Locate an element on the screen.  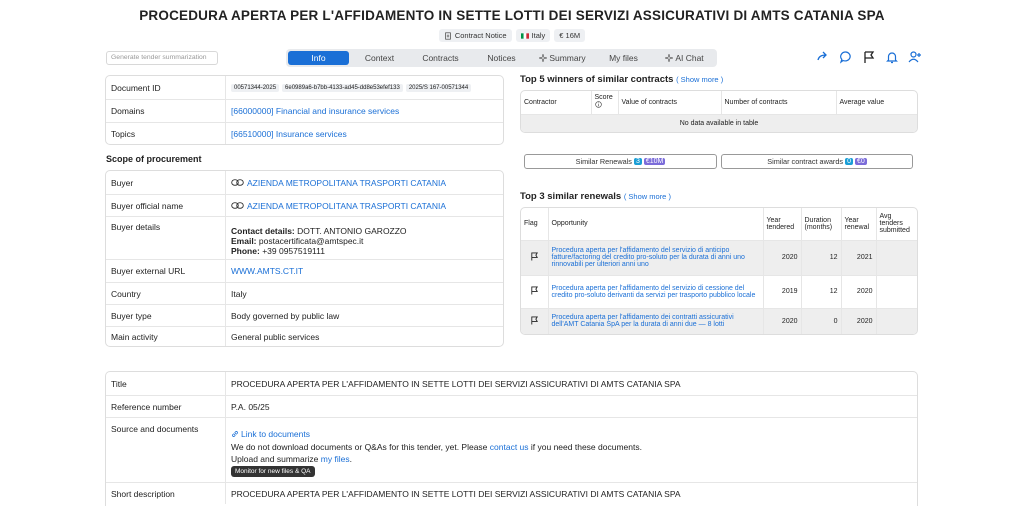
email-value: postacertificata@amtspec.it is located at coordinates (311, 240).